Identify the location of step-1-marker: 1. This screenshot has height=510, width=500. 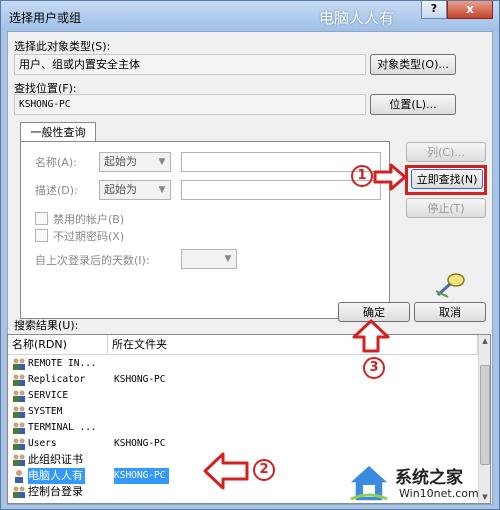
(362, 176).